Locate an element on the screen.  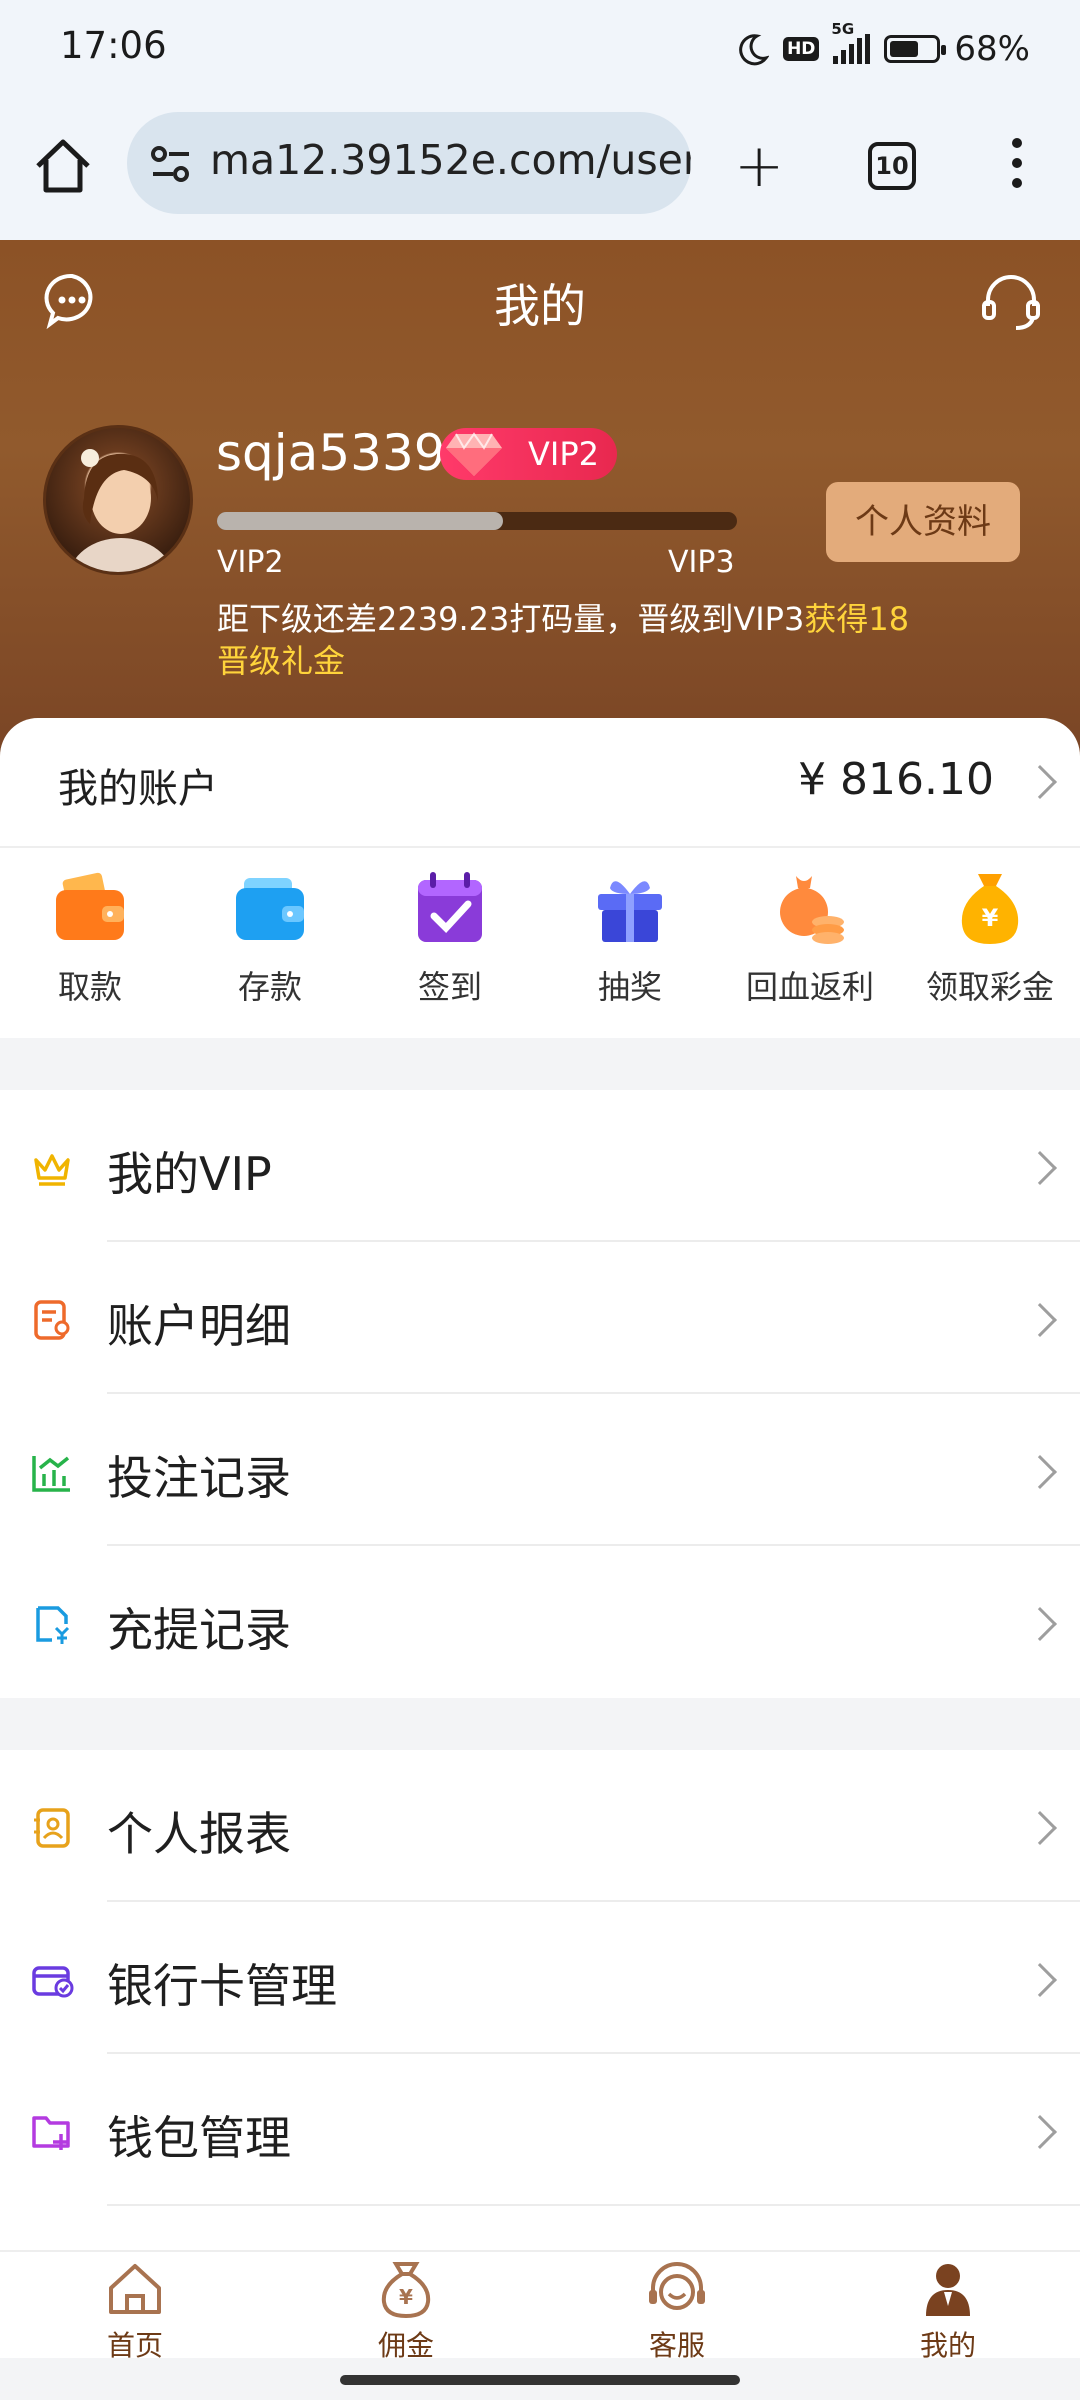
status-icons: HD 5G 68% is located at coordinates (882, 47).